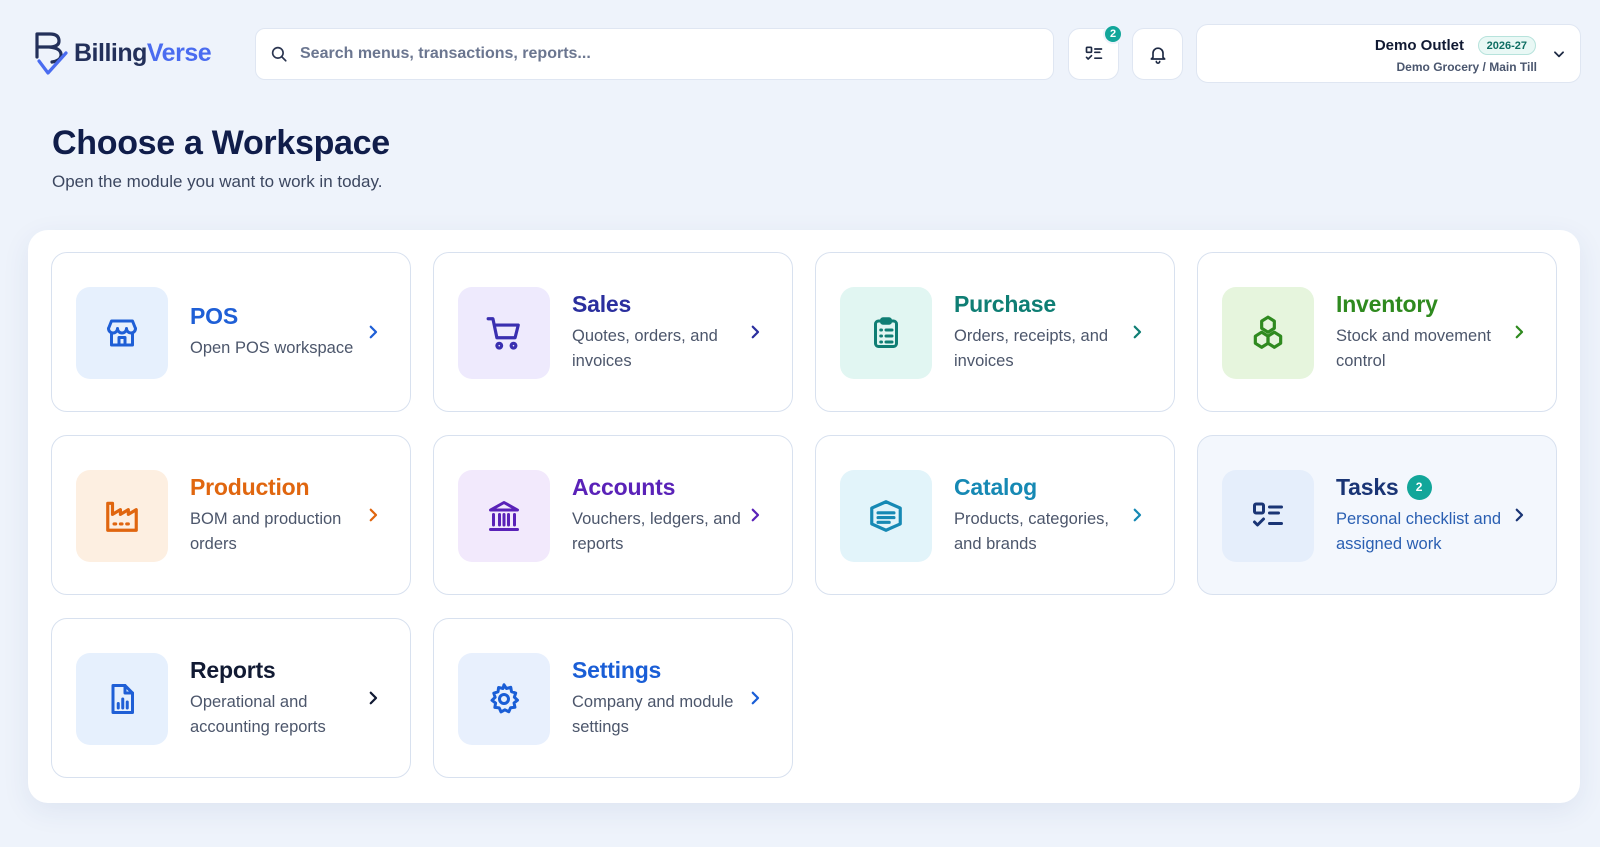 This screenshot has height=847, width=1600. I want to click on workspace-card-catalog: Catalog Products, categories, and brands, so click(995, 515).